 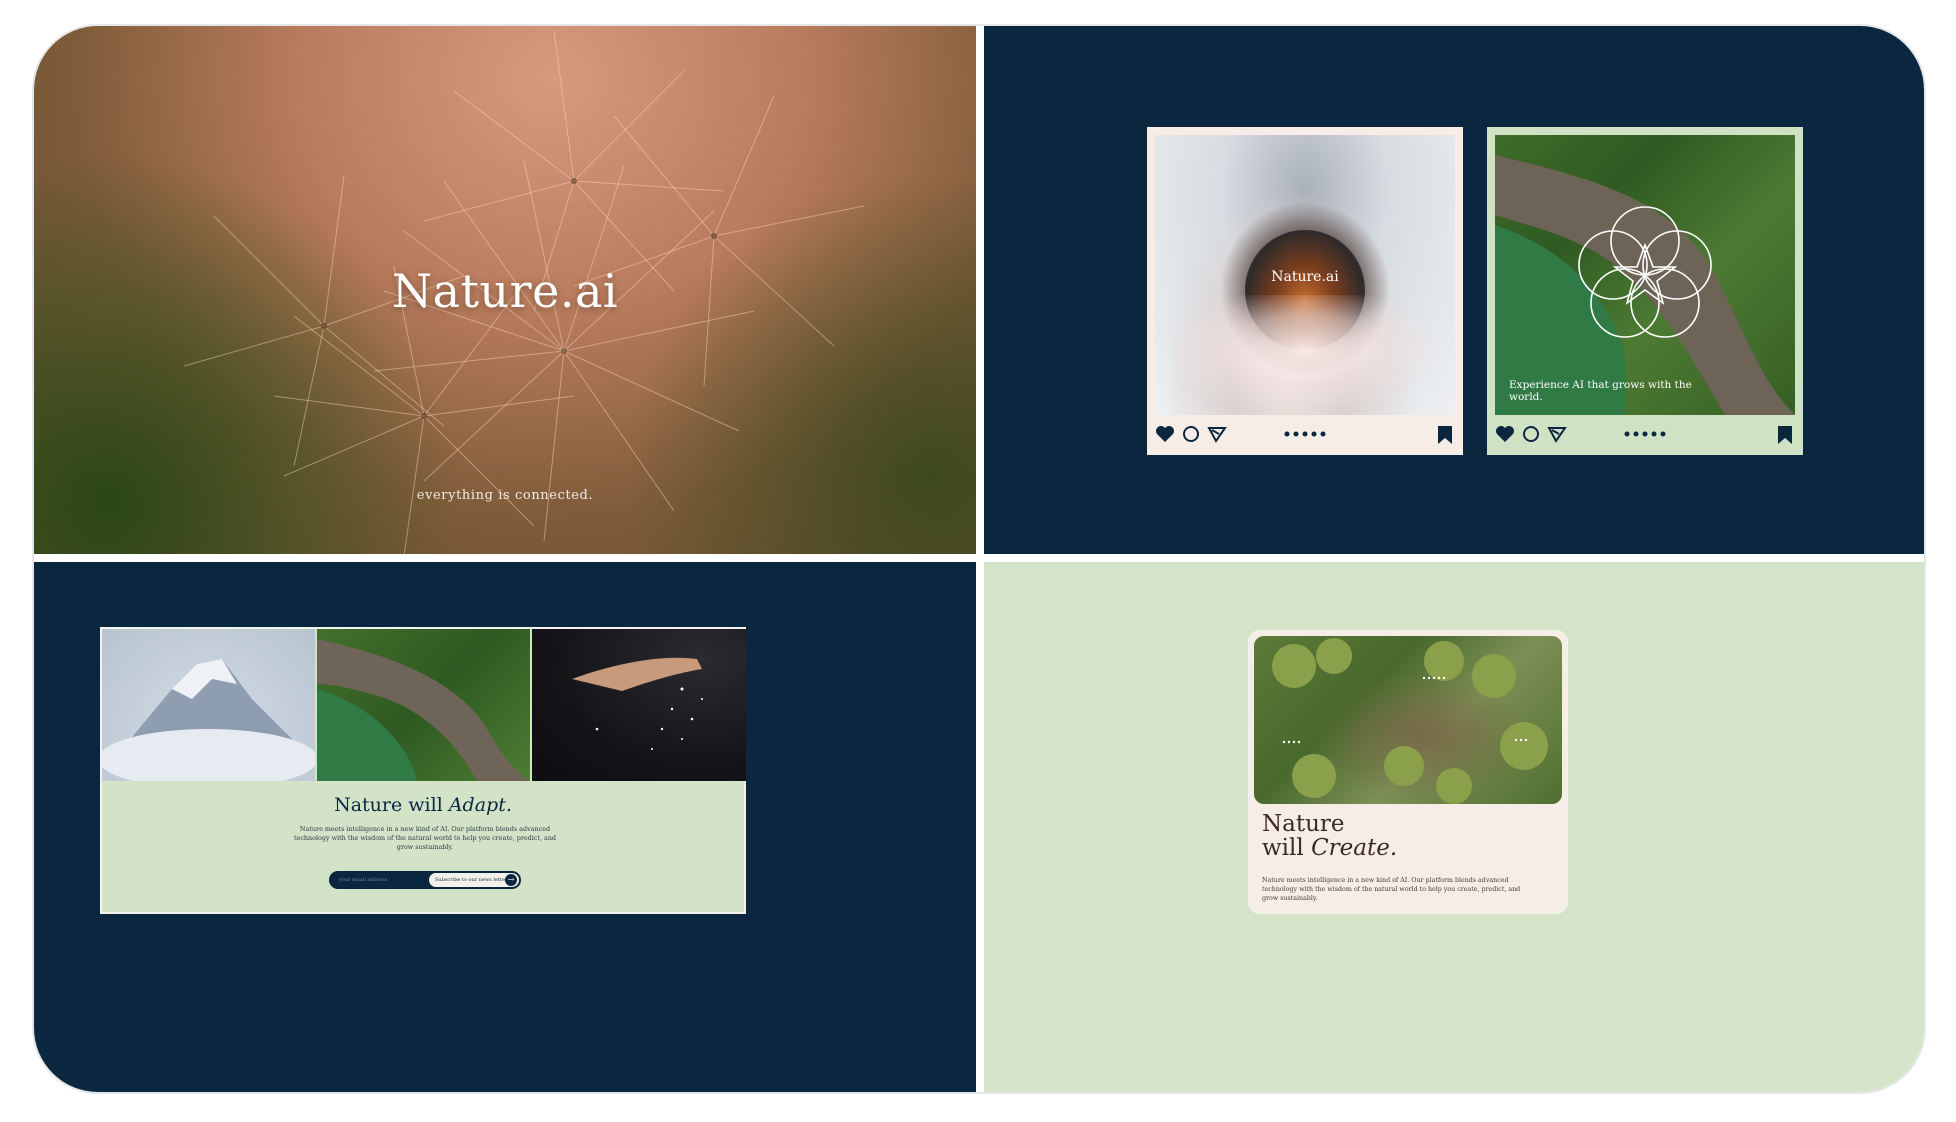 I want to click on river-aerial-photo: Experience AI that grows with the world., so click(x=1645, y=275).